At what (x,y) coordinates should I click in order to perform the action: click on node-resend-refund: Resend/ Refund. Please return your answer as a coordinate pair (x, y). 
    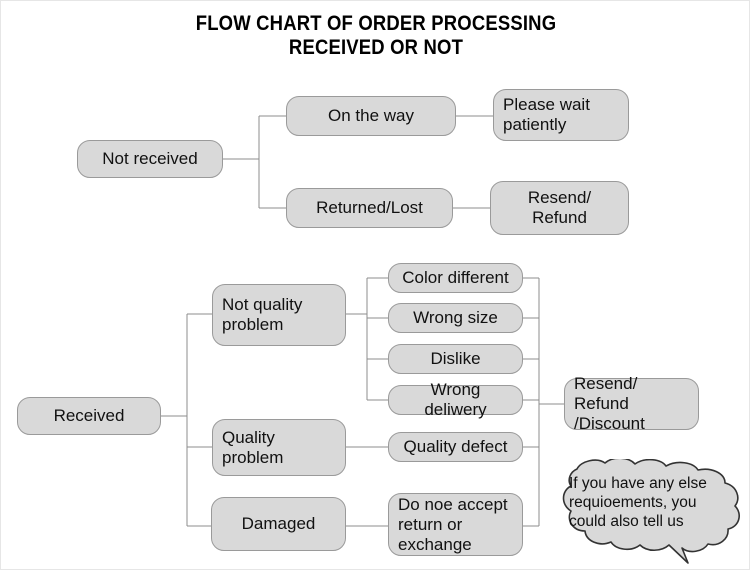
    Looking at the image, I should click on (559, 208).